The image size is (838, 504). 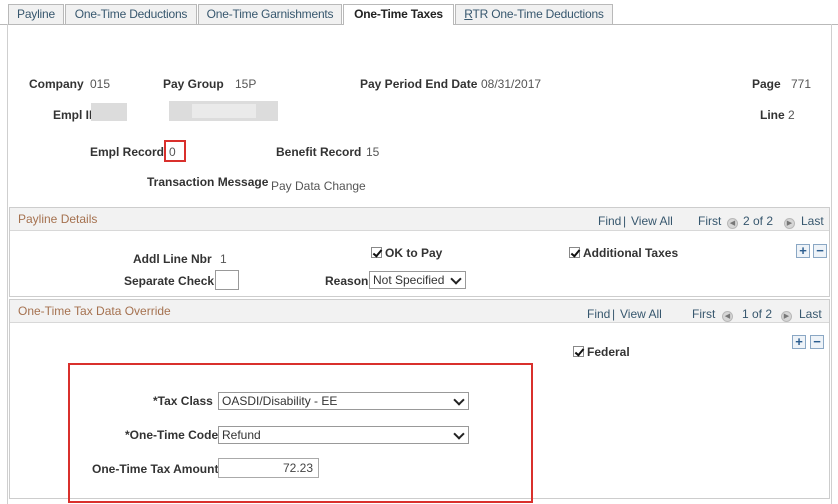 What do you see at coordinates (172, 435) in the screenshot?
I see `one-time-code-label: *One-Time Code` at bounding box center [172, 435].